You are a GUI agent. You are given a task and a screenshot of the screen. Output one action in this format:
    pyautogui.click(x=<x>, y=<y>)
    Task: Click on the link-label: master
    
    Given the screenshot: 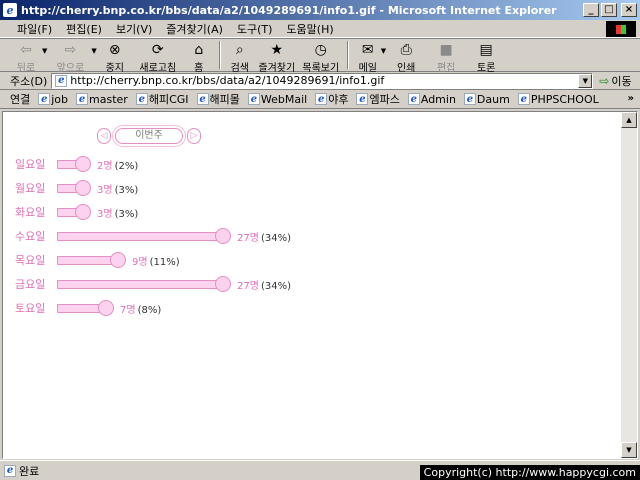 What is the action you would take?
    pyautogui.click(x=108, y=99)
    